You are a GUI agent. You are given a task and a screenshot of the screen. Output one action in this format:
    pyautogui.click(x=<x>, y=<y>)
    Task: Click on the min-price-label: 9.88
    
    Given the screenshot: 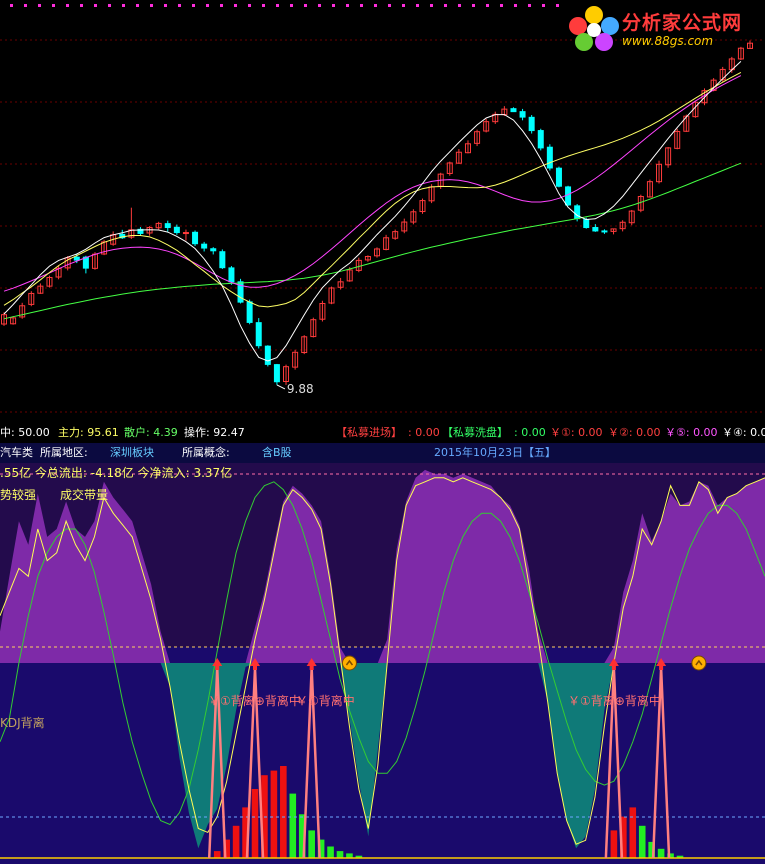 What is the action you would take?
    pyautogui.click(x=300, y=389)
    